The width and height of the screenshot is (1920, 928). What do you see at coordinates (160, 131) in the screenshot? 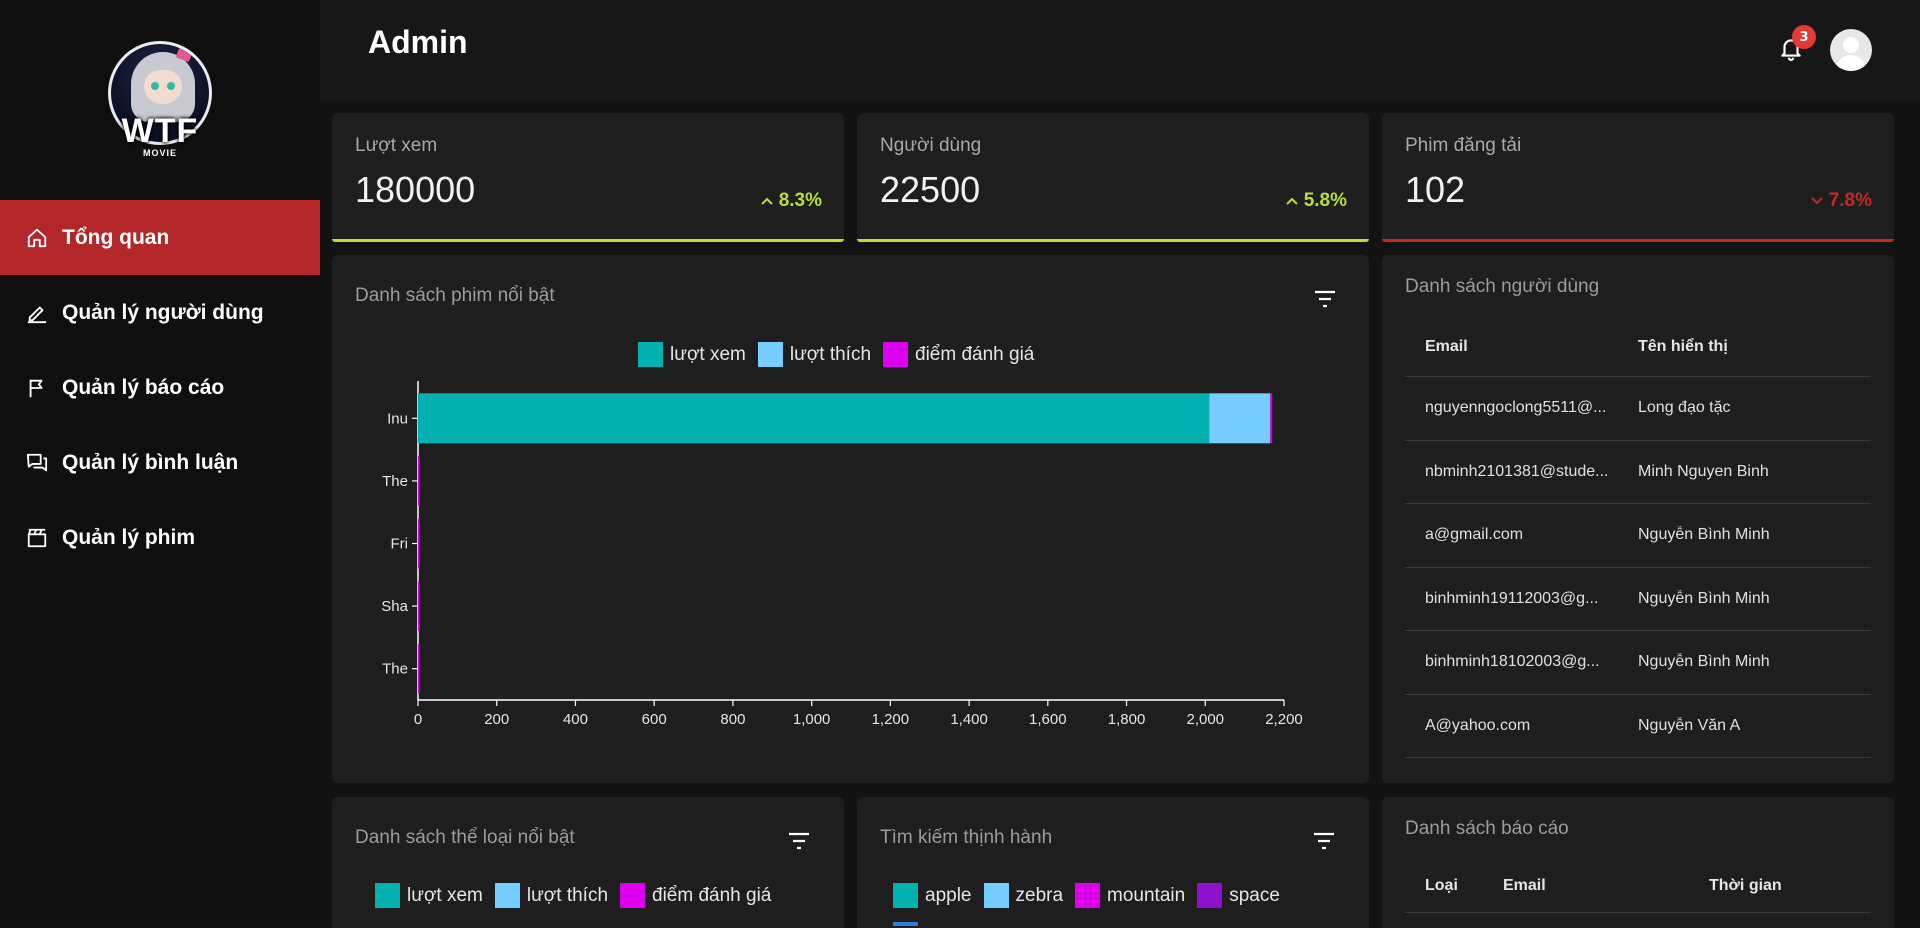
I see `logo-text: WTF` at bounding box center [160, 131].